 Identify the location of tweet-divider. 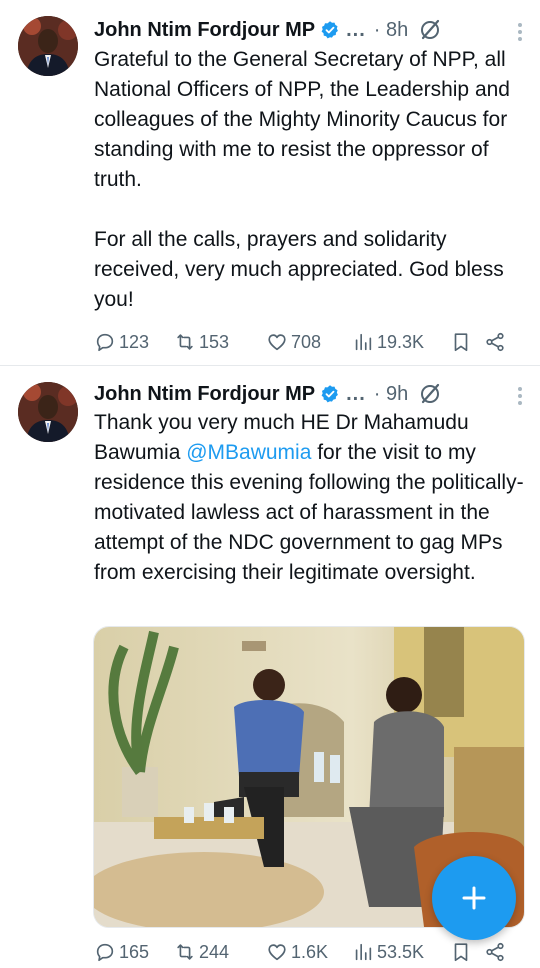
(270, 365).